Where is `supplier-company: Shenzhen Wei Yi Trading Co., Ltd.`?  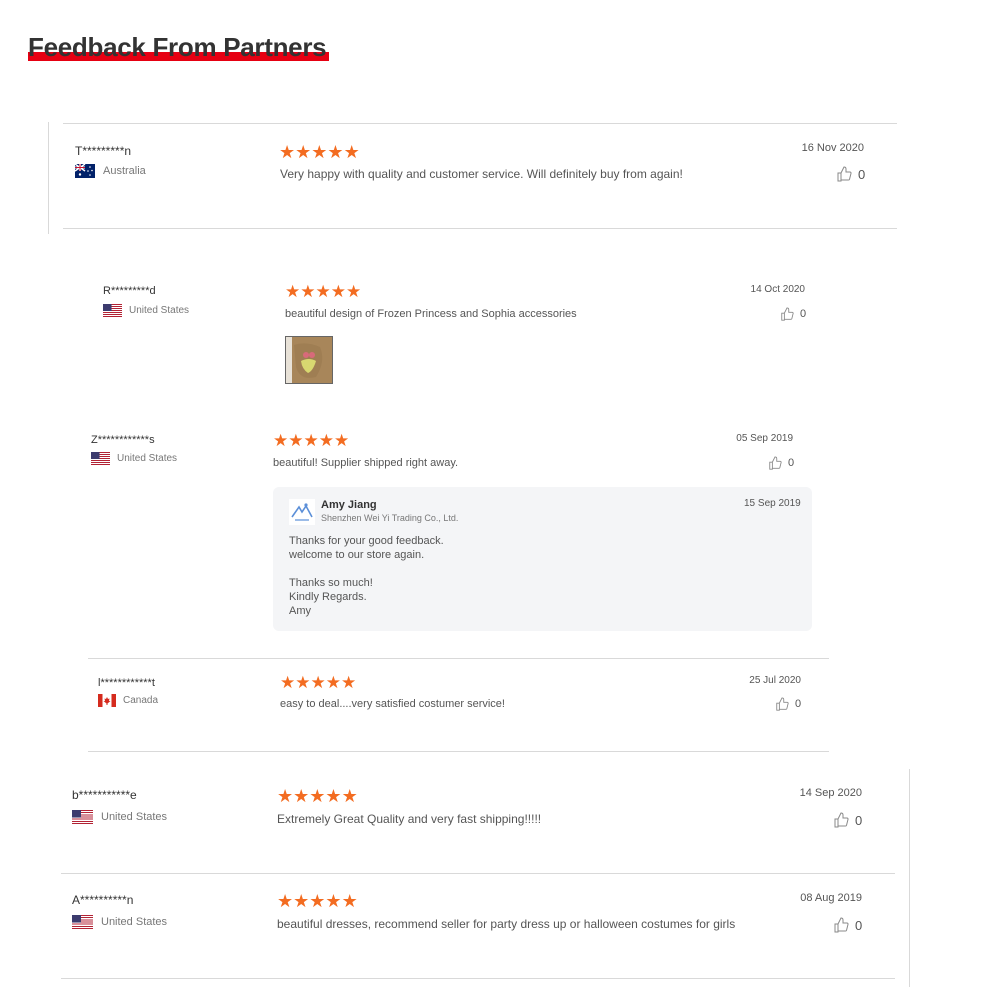 supplier-company: Shenzhen Wei Yi Trading Co., Ltd. is located at coordinates (390, 518).